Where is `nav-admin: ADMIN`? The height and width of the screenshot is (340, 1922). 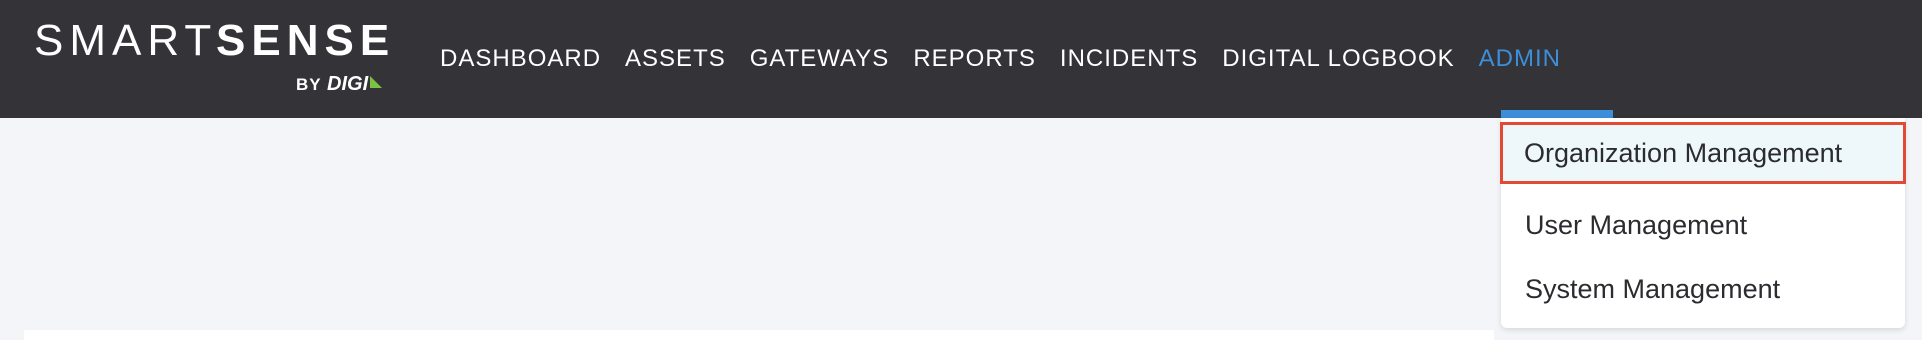
nav-admin: ADMIN is located at coordinates (1520, 59).